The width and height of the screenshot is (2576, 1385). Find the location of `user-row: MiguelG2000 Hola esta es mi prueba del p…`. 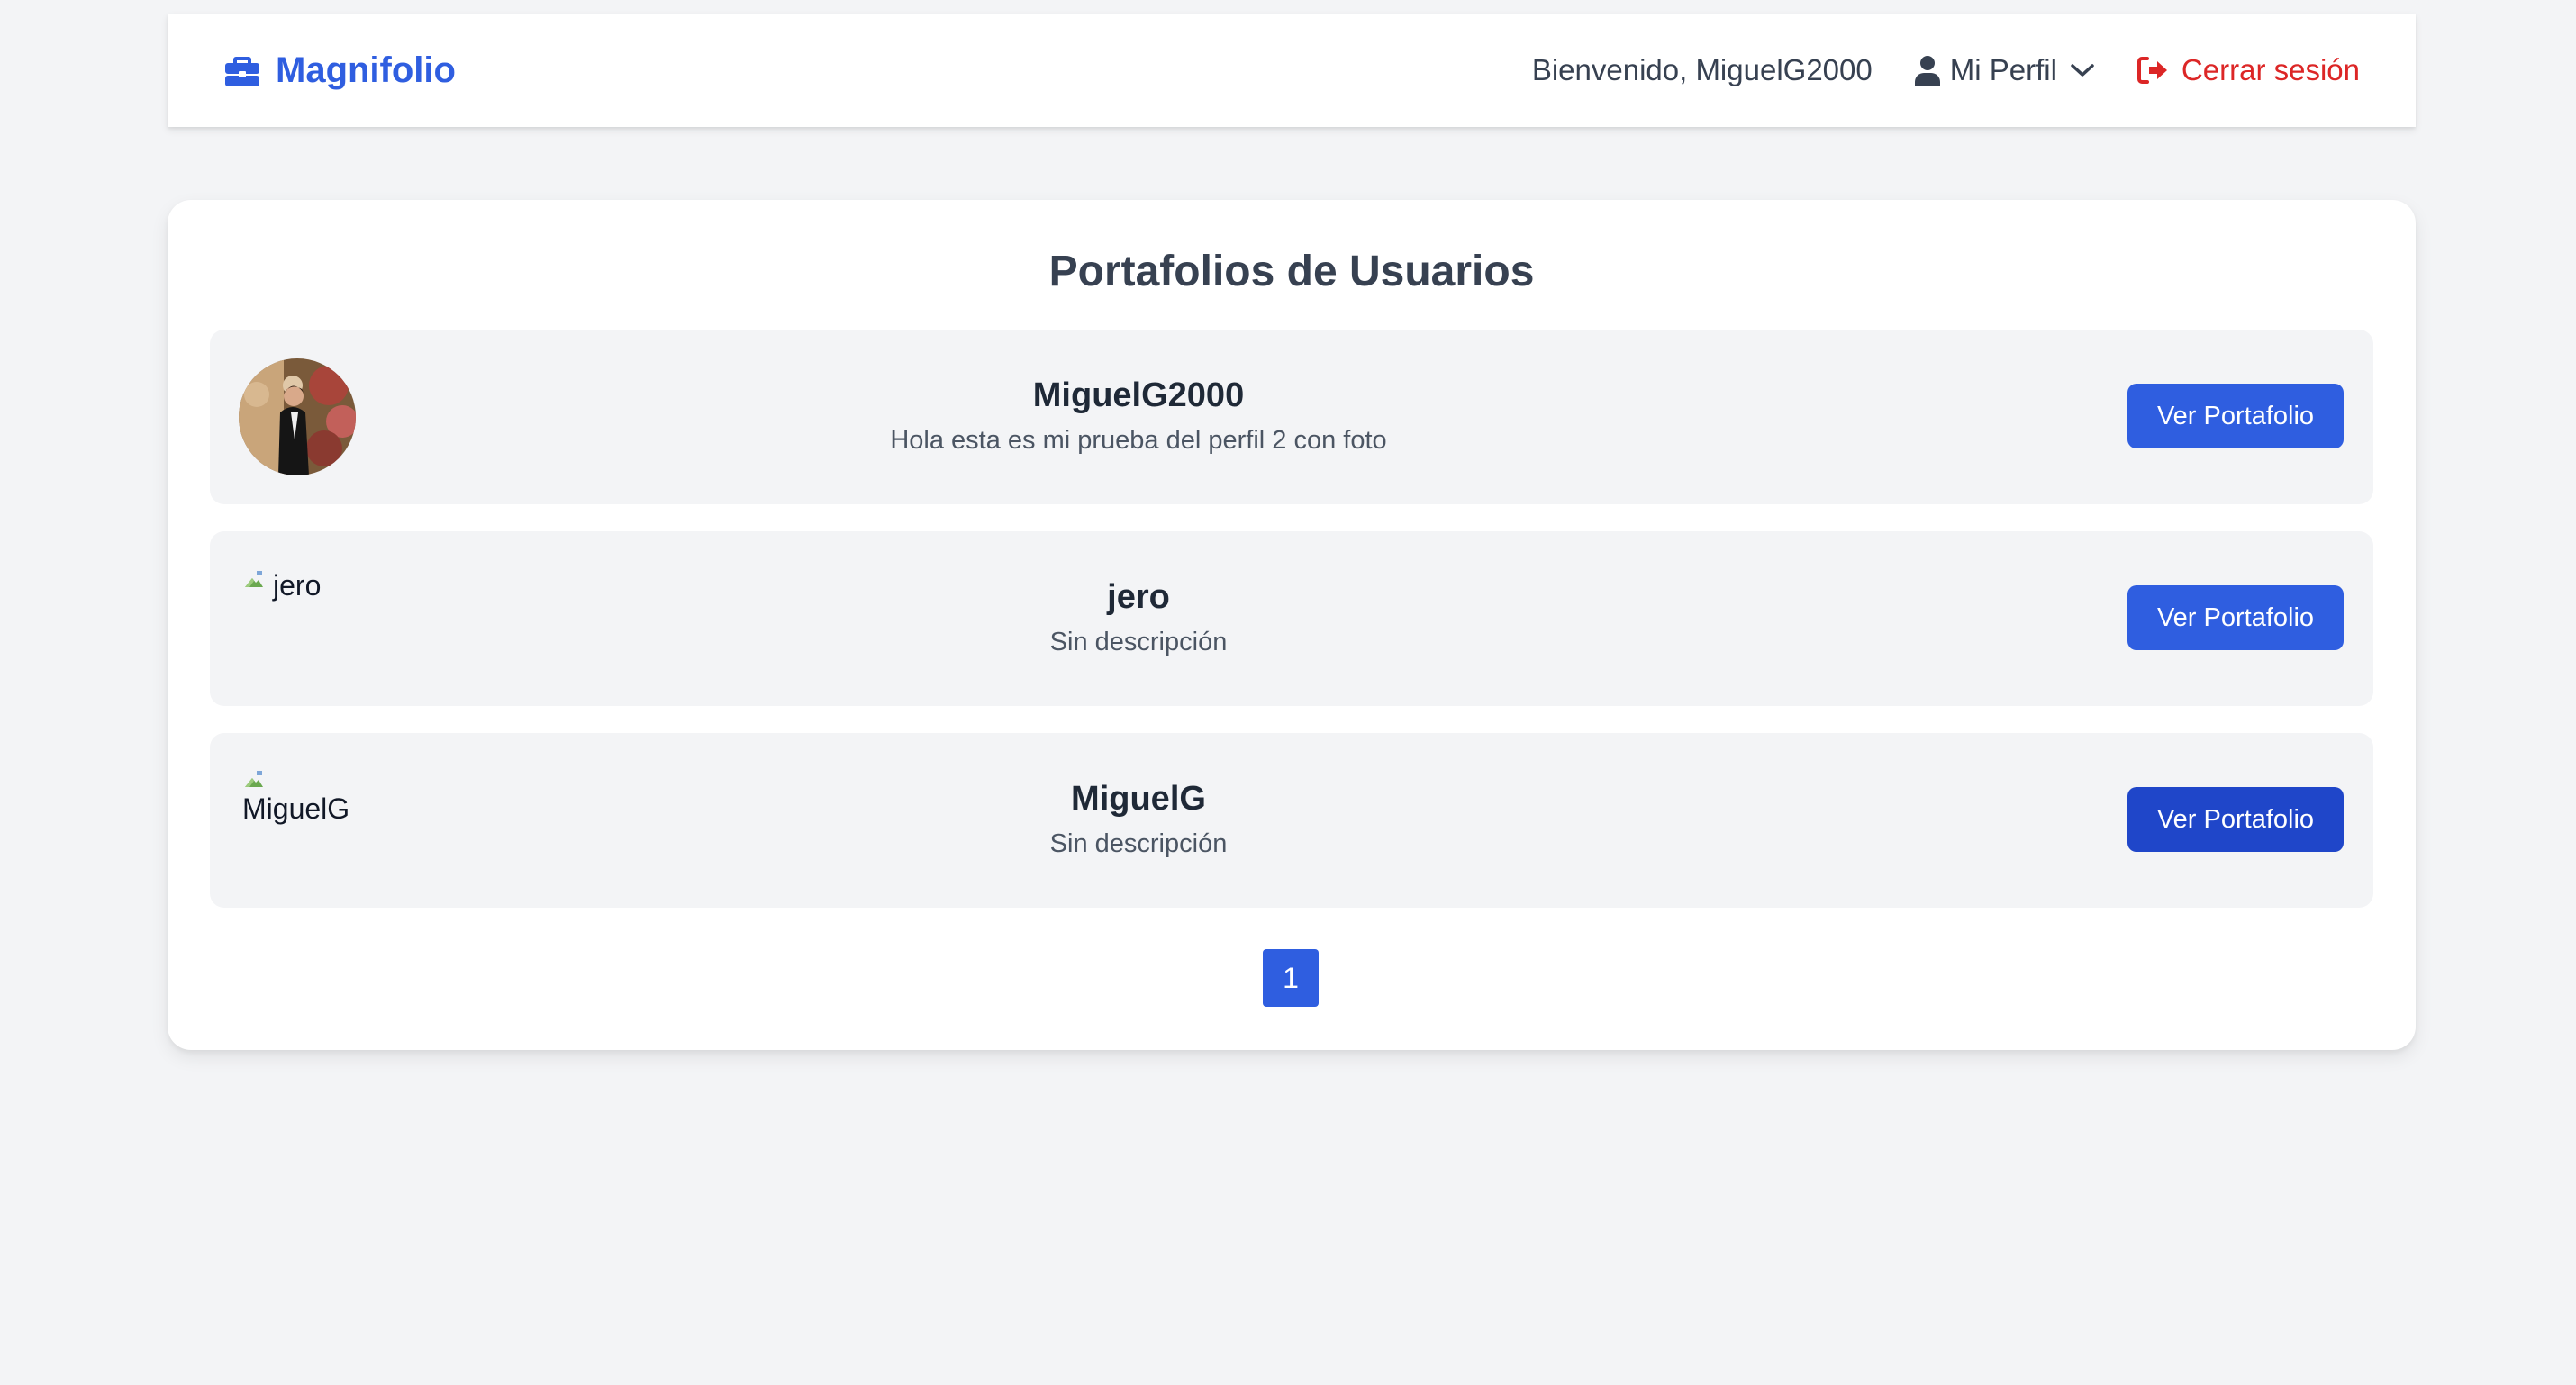

user-row: MiguelG2000 Hola esta es mi prueba del p… is located at coordinates (1291, 417).